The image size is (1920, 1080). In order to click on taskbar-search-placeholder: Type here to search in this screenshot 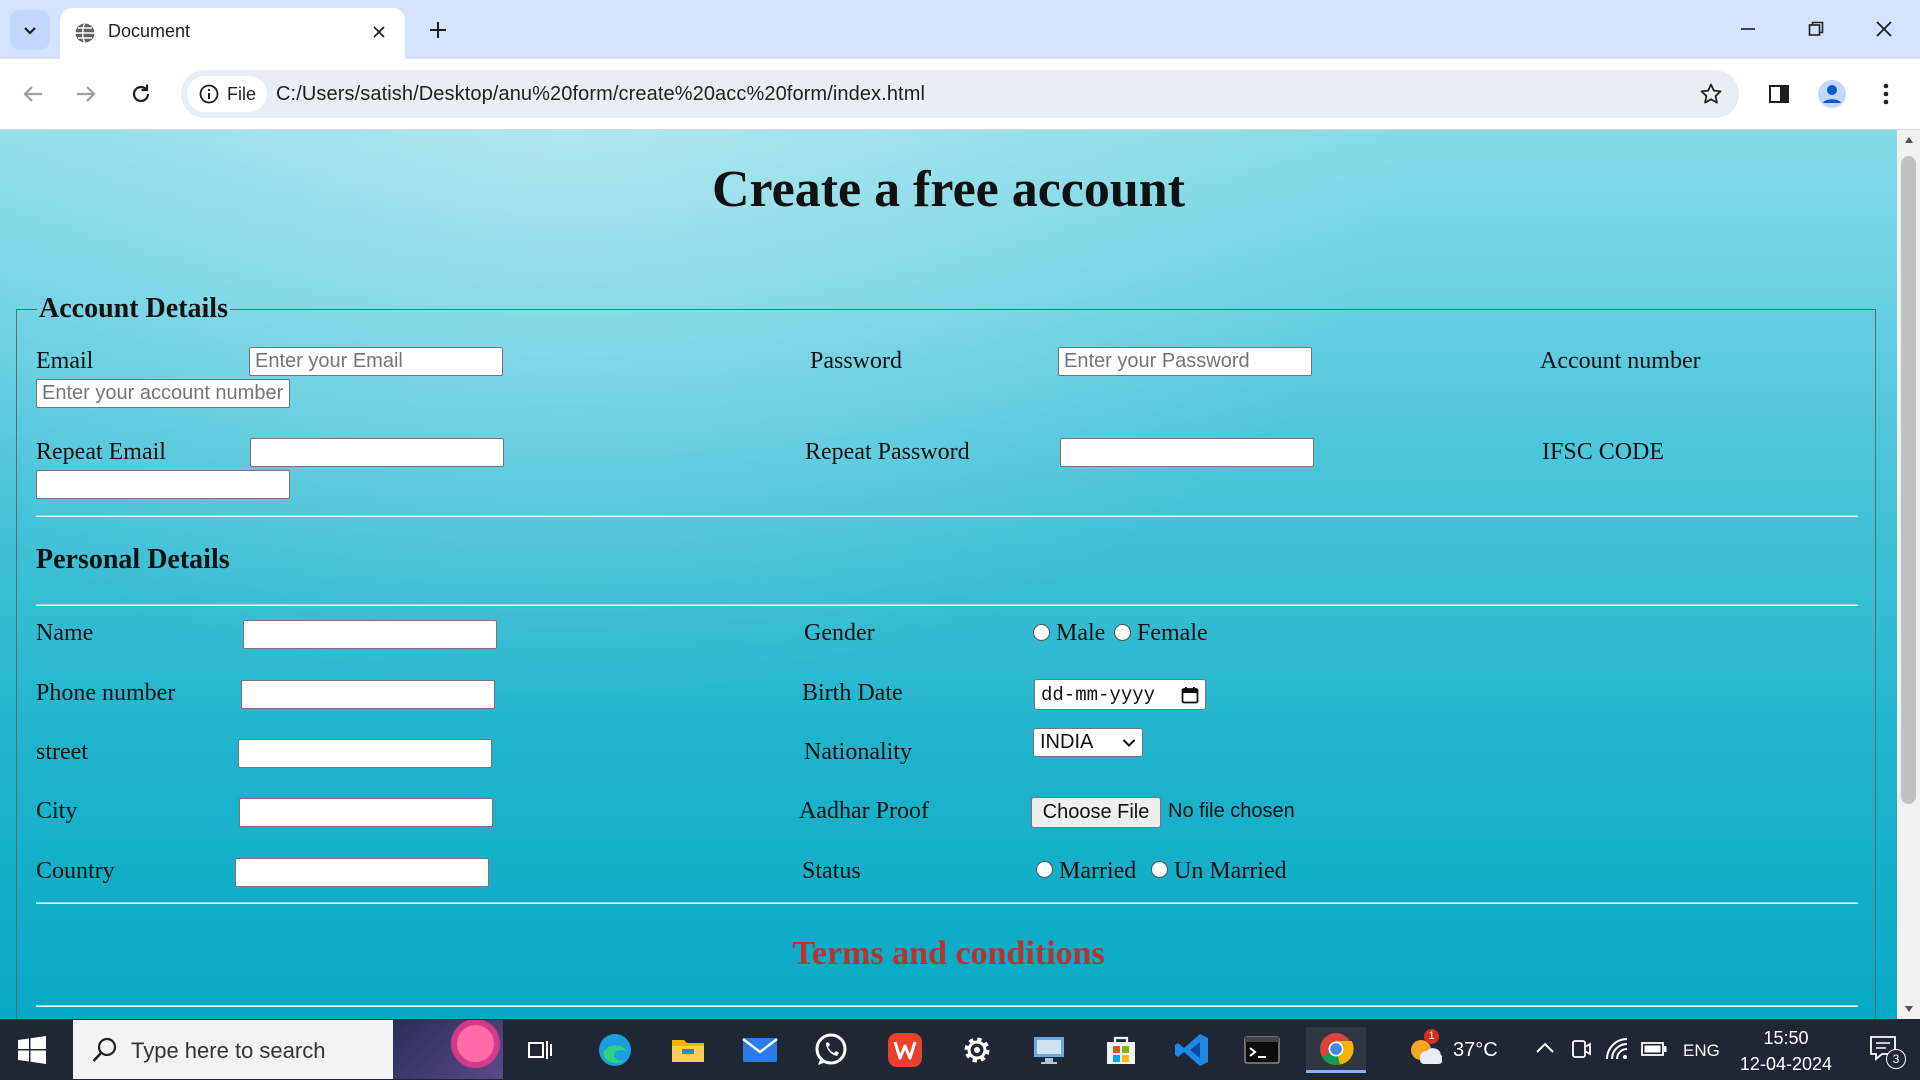, I will do `click(228, 1050)`.